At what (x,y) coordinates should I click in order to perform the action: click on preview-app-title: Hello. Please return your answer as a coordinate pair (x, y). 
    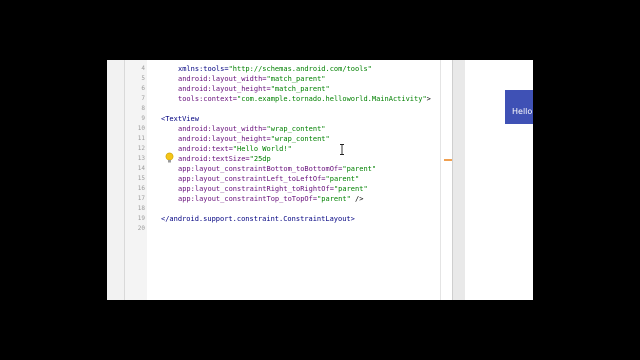
    Looking at the image, I should click on (522, 111).